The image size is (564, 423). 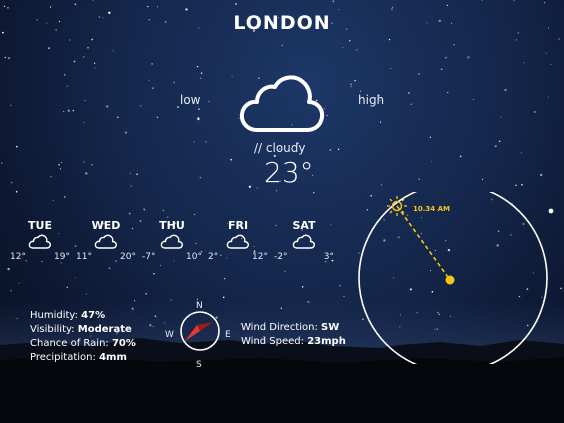 What do you see at coordinates (282, 23) in the screenshot?
I see `city-title: LONDON` at bounding box center [282, 23].